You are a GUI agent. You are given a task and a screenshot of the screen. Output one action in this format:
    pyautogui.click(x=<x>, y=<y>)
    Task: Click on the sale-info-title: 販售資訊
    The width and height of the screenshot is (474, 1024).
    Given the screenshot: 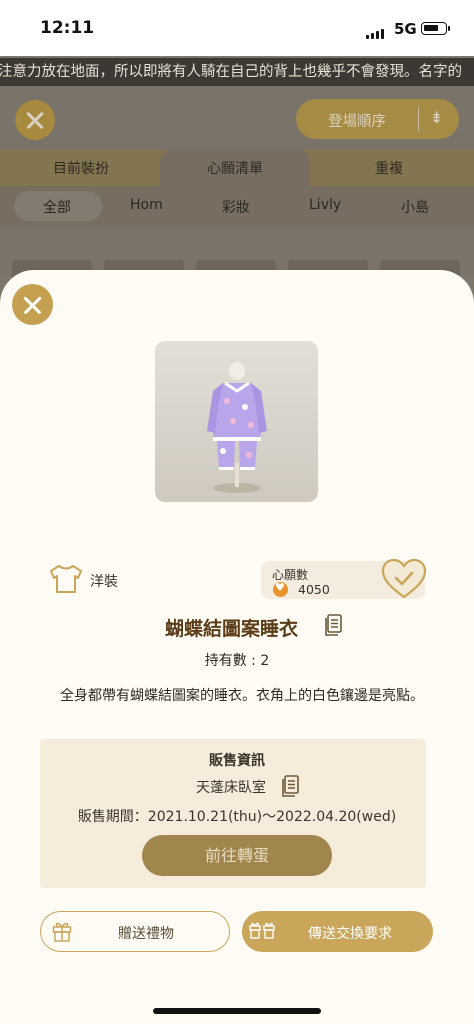 What is the action you would take?
    pyautogui.click(x=237, y=761)
    